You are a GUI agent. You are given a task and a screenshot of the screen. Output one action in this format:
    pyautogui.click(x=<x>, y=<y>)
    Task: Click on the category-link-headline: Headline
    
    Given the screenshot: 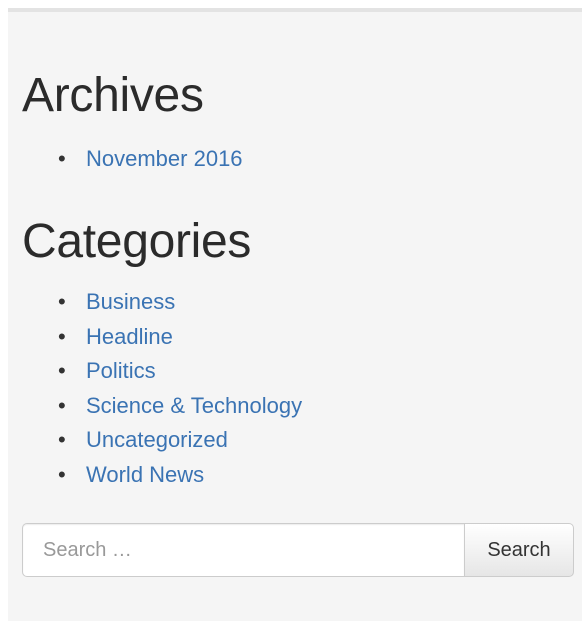 What is the action you would take?
    pyautogui.click(x=129, y=336)
    